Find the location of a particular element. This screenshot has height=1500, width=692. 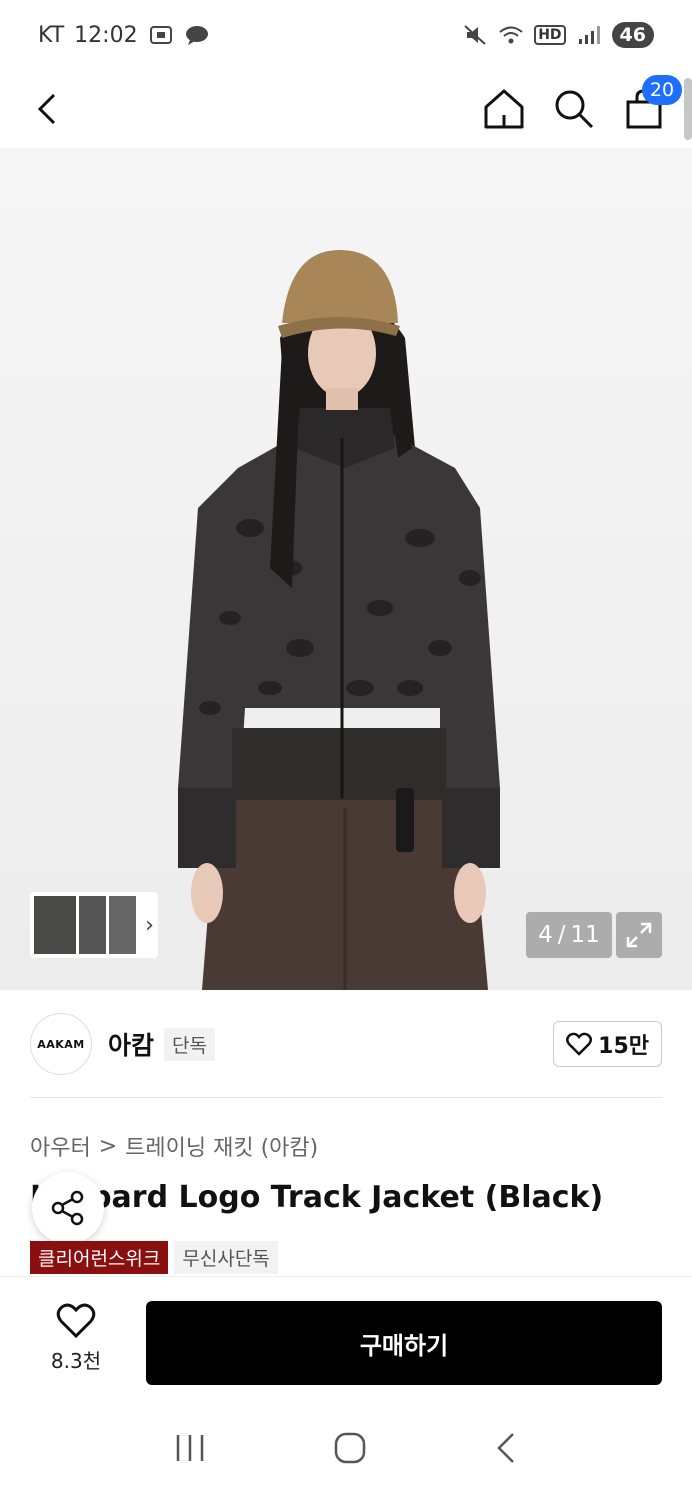

expand-image-button is located at coordinates (639, 935).